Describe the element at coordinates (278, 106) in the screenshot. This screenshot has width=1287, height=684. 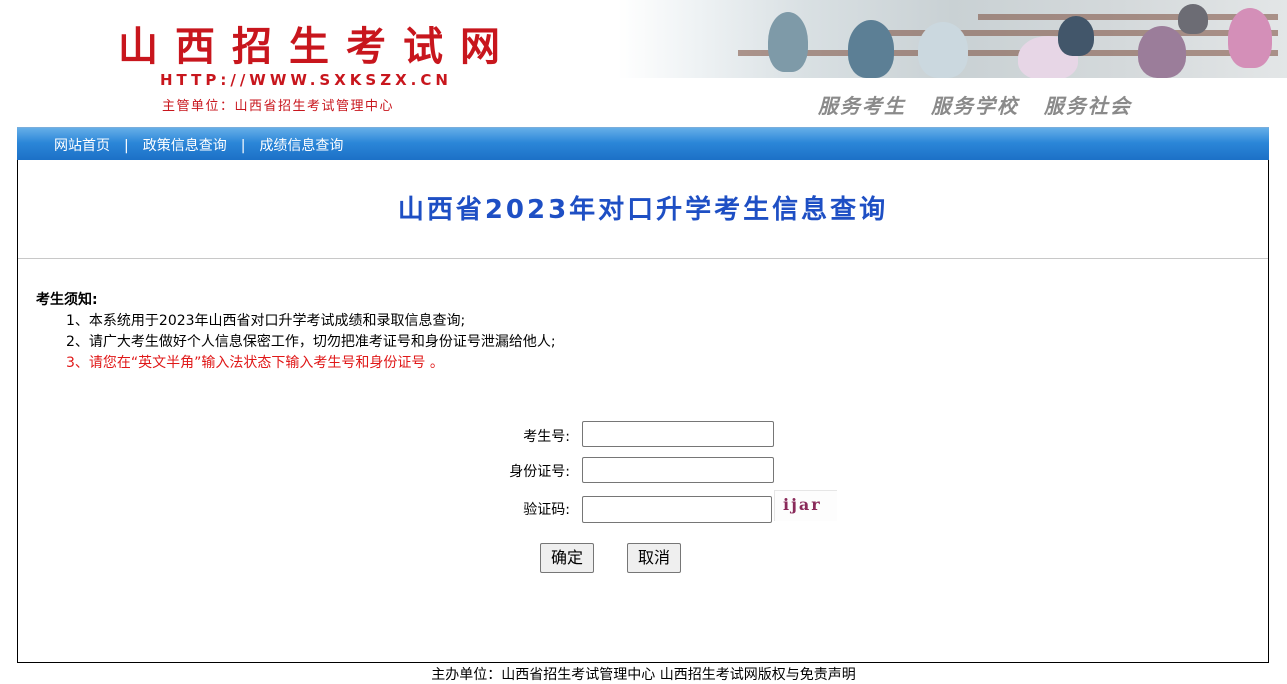
I see `site-organizer: 主管单位：山西省招生考试管理中心` at that location.